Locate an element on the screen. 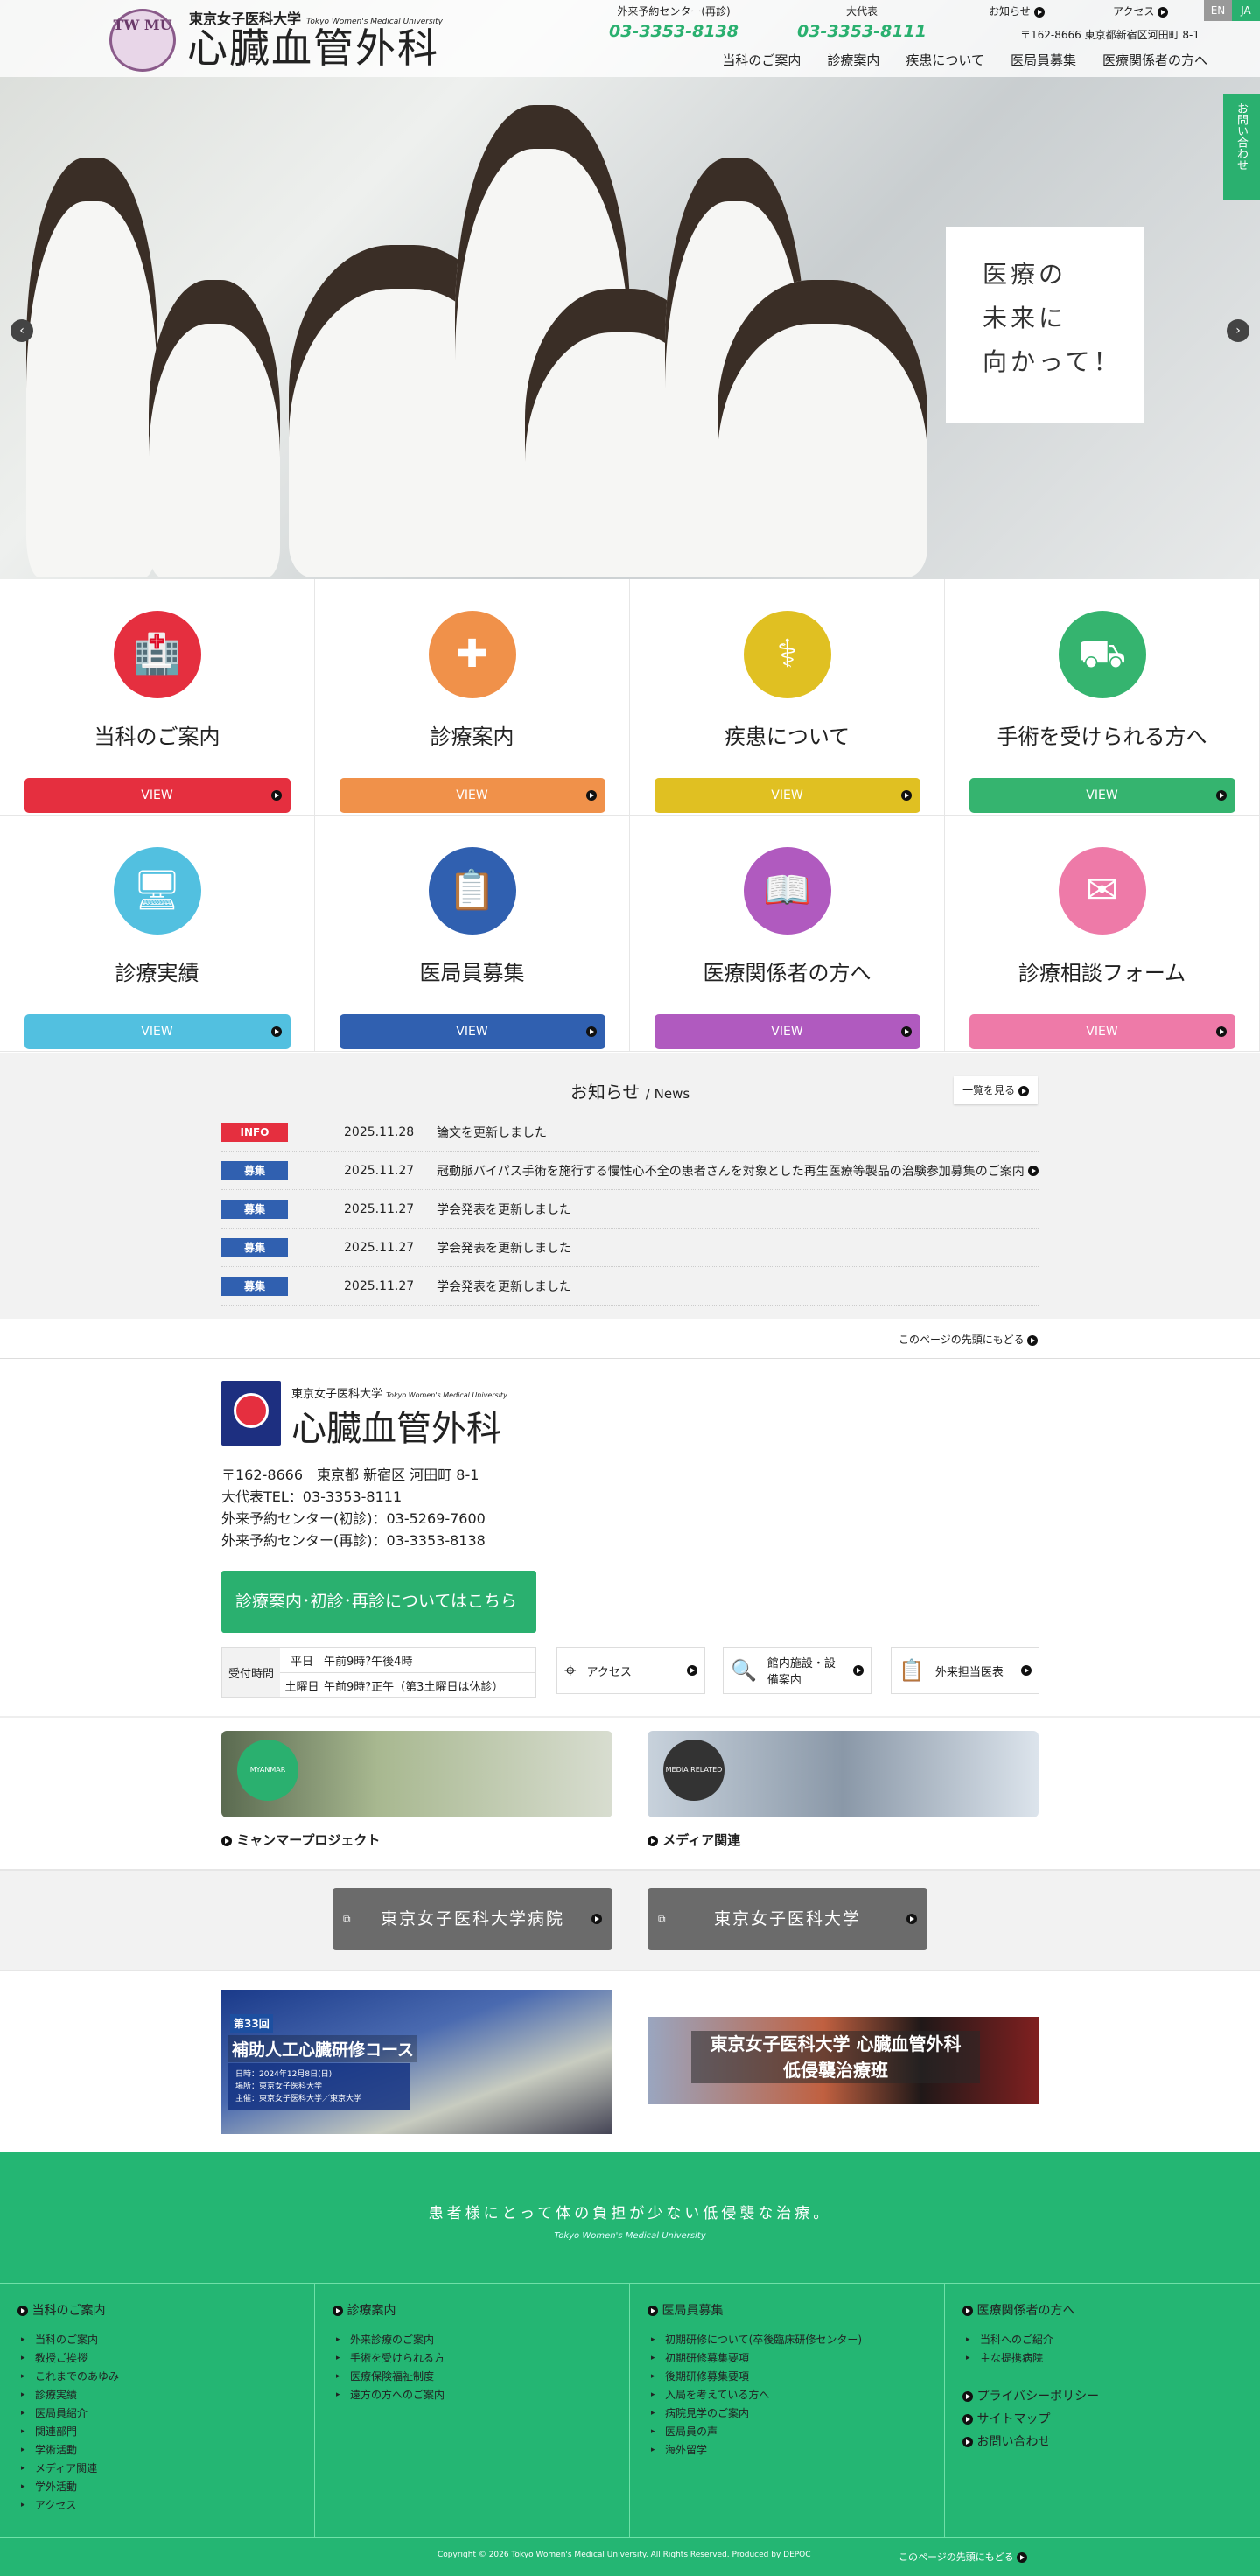 The height and width of the screenshot is (2576, 1260). outpatient-doctors-button: 📋 外来担当医表 is located at coordinates (965, 1670).